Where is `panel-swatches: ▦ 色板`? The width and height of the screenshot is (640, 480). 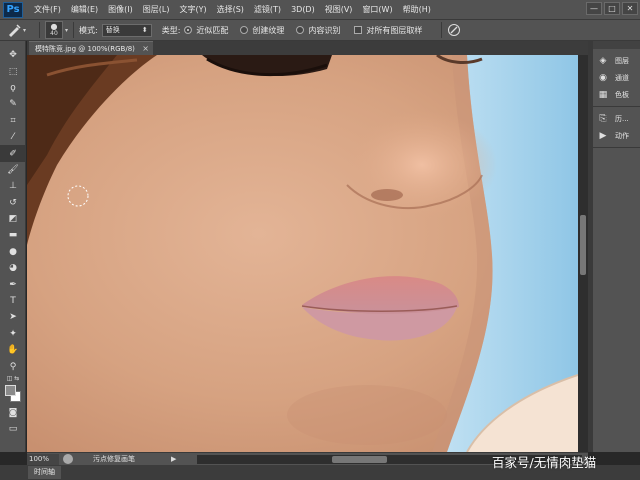 panel-swatches: ▦ 色板 is located at coordinates (616, 94).